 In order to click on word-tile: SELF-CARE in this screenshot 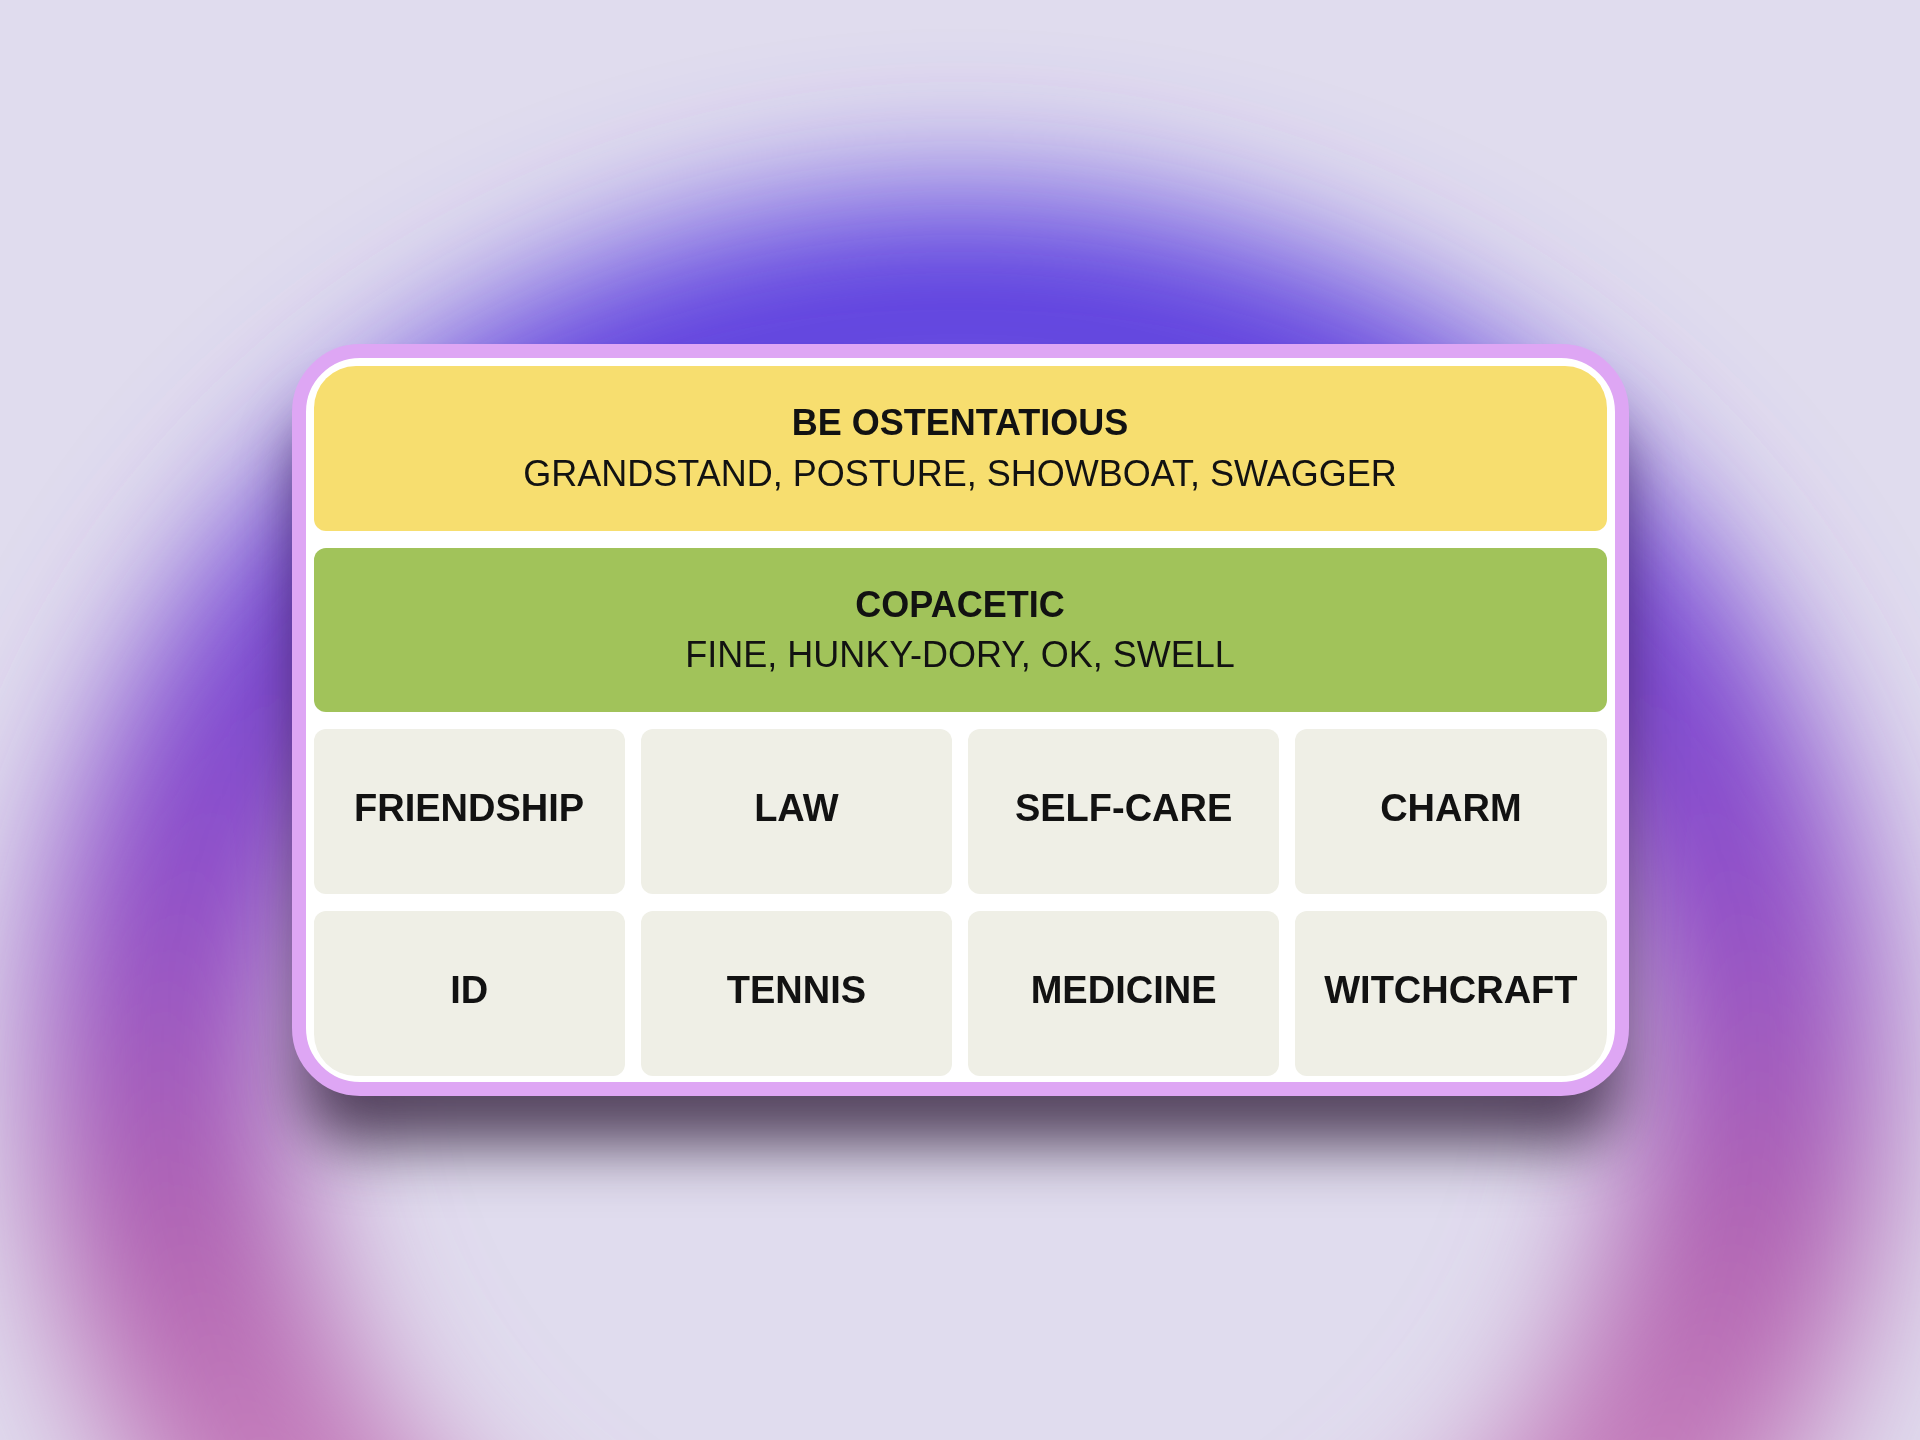, I will do `click(1124, 811)`.